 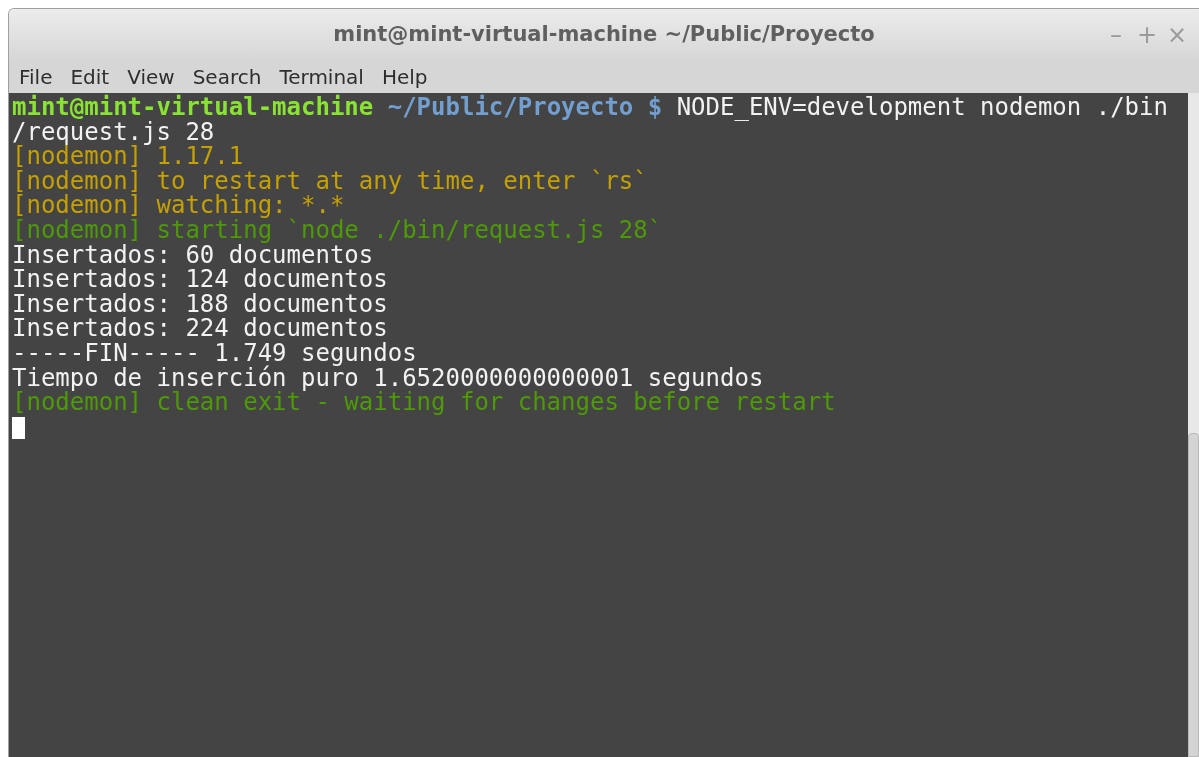 I want to click on menu-item: Help, so click(x=404, y=77).